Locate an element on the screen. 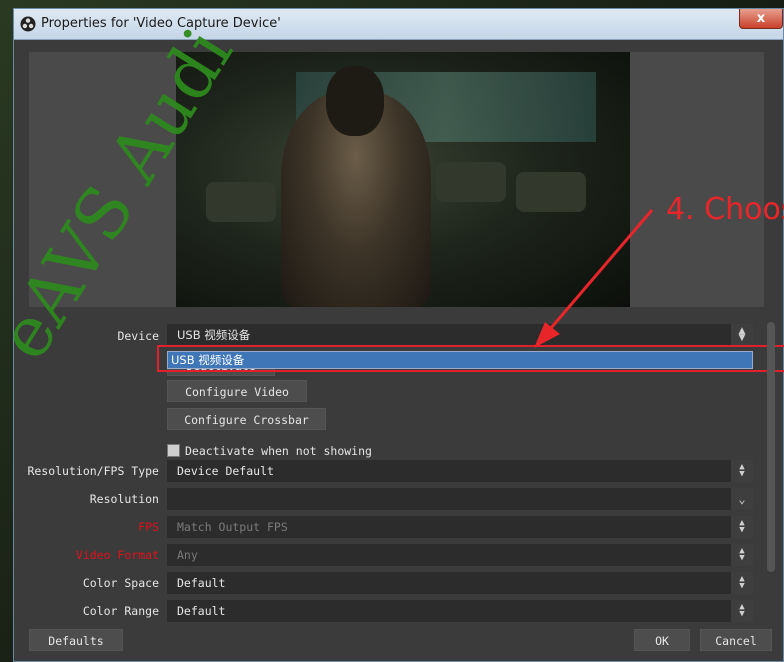  title-bar: Properties for 'Video Capture Device' x is located at coordinates (398, 24).